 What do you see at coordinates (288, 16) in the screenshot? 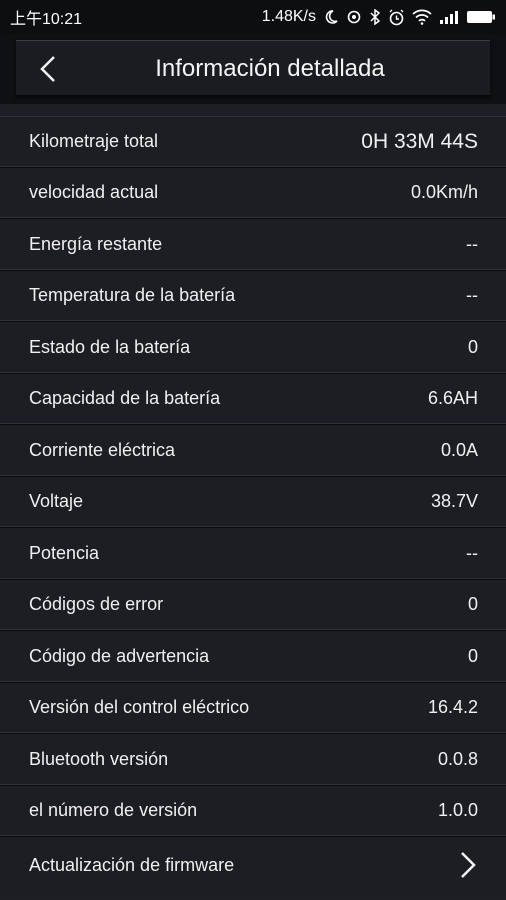
I see `net-speed: 1.48K/s` at bounding box center [288, 16].